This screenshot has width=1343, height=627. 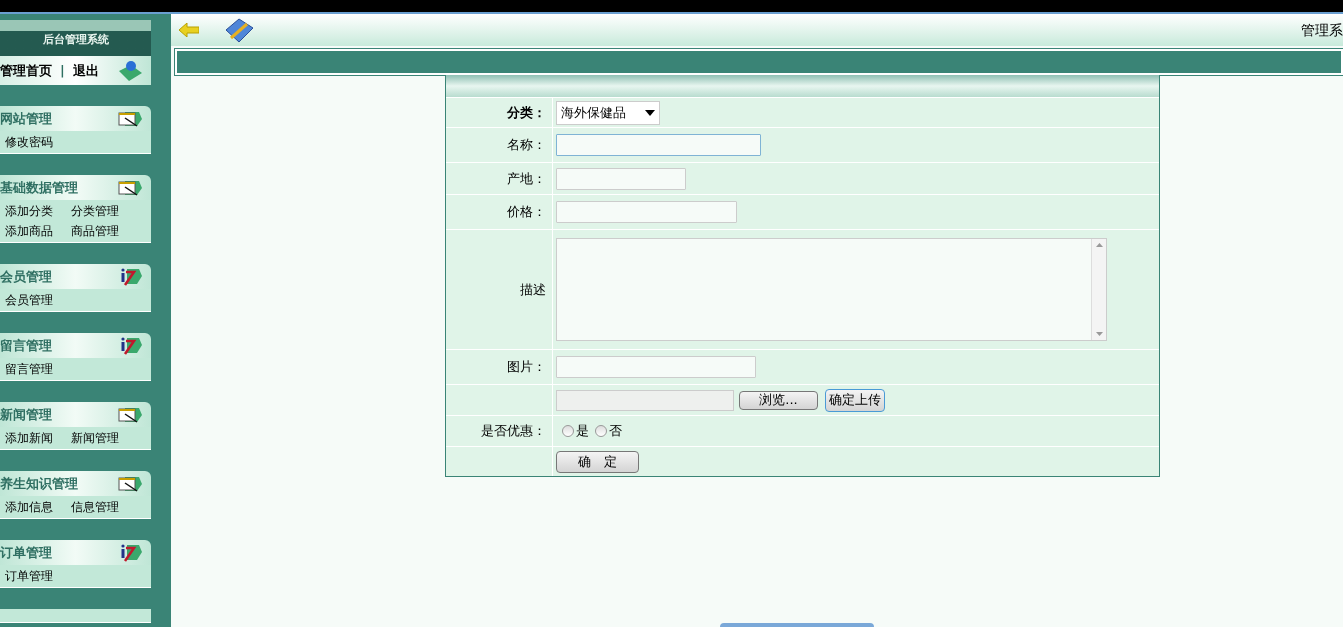 I want to click on radio-label: 是, so click(x=582, y=431).